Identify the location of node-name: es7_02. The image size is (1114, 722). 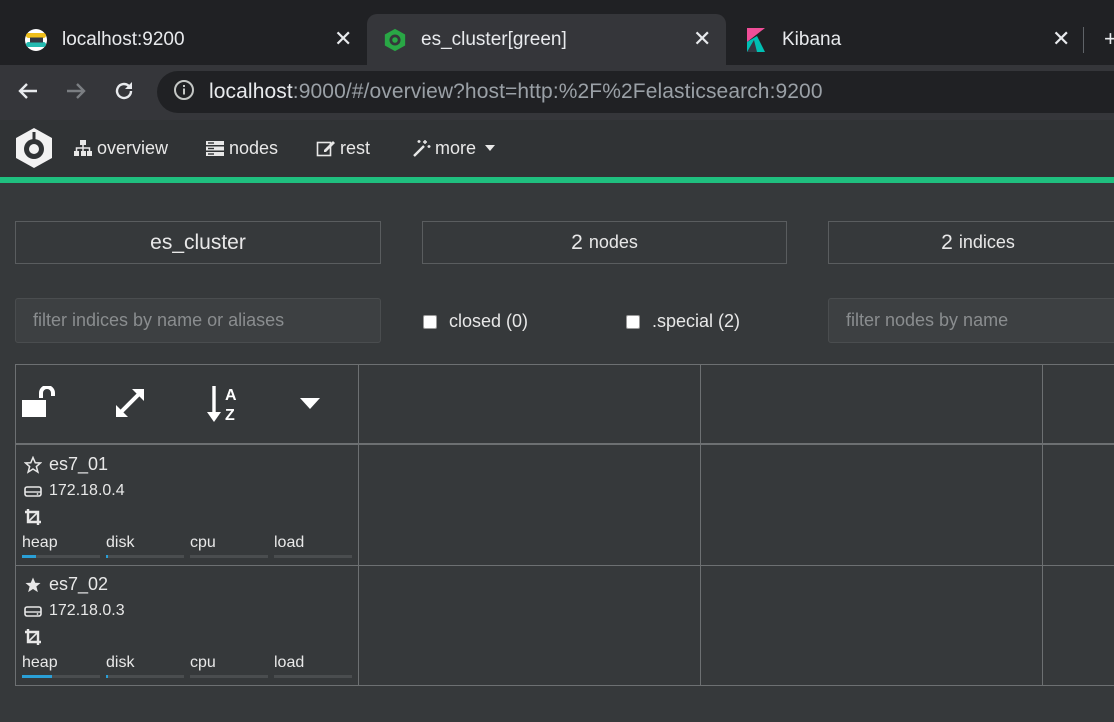
(79, 584).